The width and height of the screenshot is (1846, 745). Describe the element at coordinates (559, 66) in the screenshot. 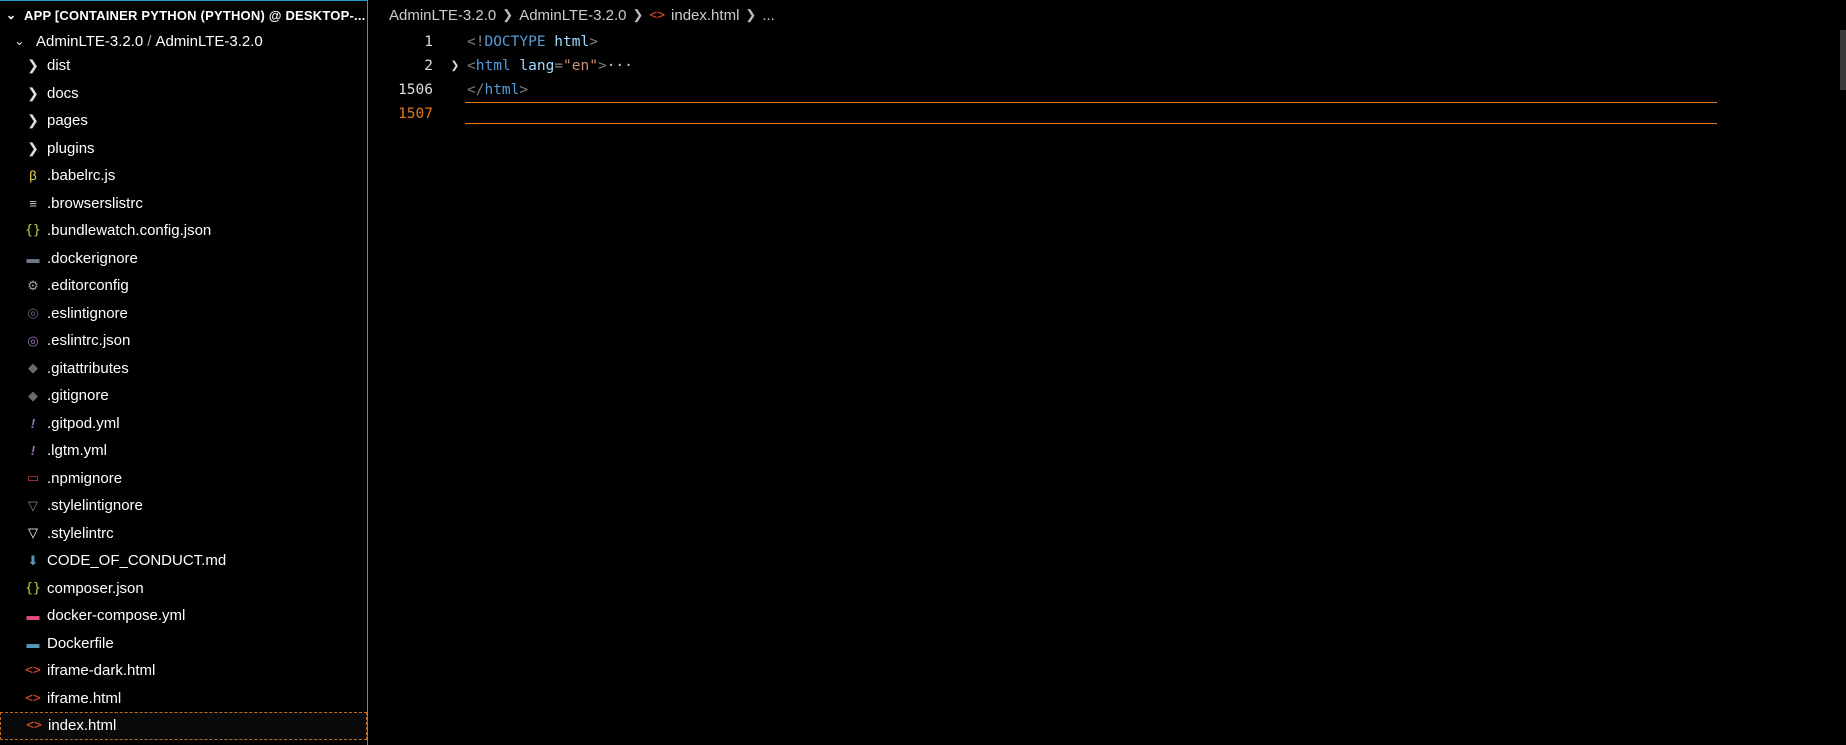

I see `code-token: =` at that location.